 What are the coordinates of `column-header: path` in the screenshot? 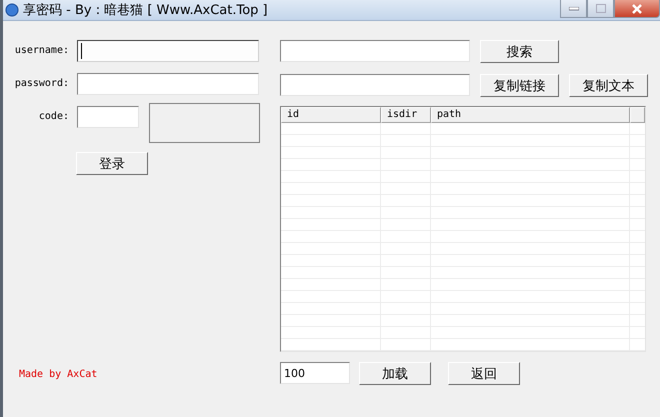 It's located at (530, 115).